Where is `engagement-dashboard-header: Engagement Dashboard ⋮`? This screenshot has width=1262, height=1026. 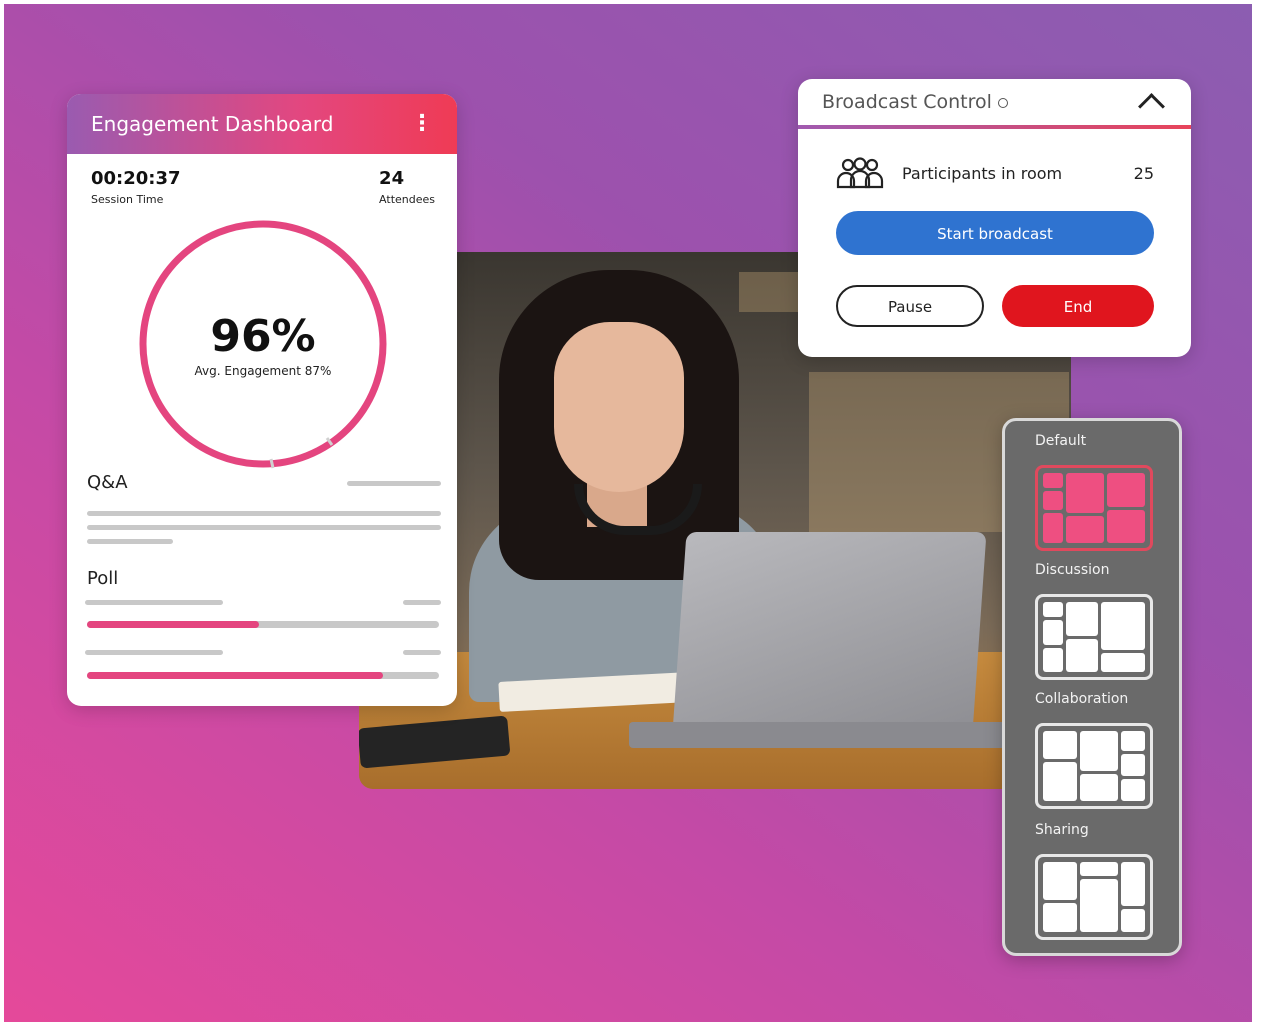
engagement-dashboard-header: Engagement Dashboard ⋮ is located at coordinates (262, 124).